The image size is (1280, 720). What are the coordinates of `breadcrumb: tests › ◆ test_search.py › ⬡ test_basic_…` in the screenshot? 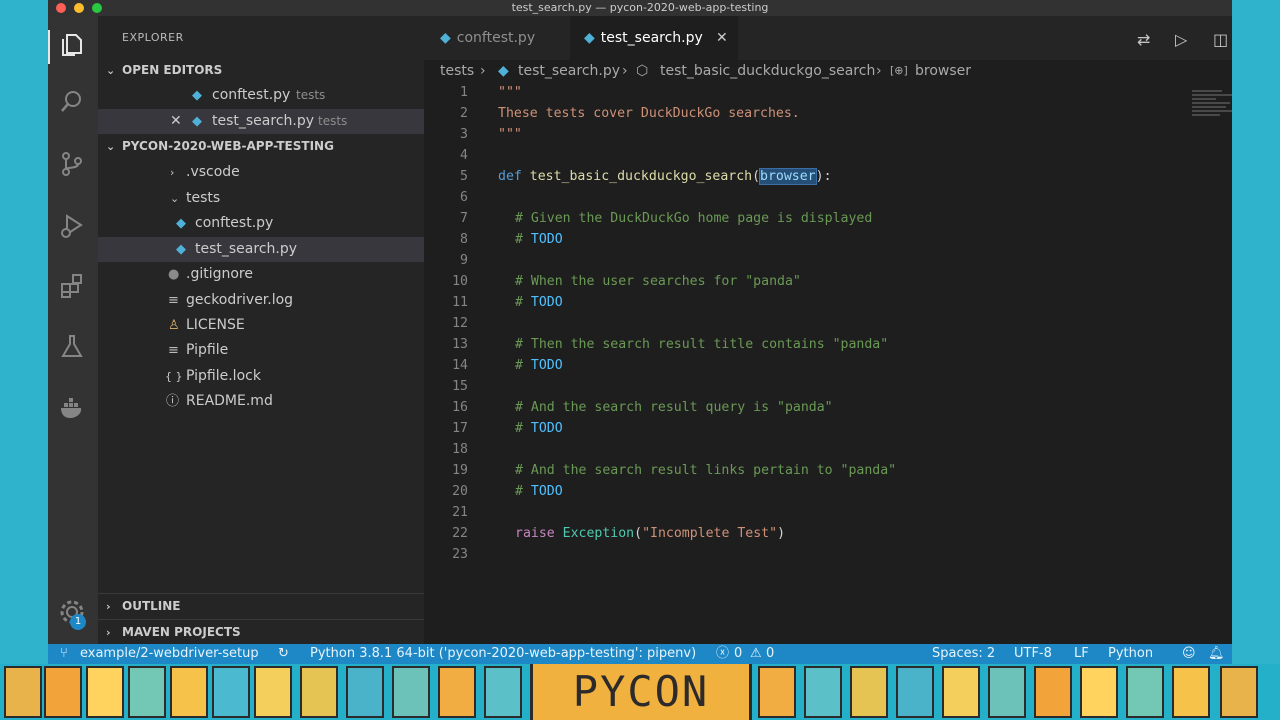 It's located at (828, 71).